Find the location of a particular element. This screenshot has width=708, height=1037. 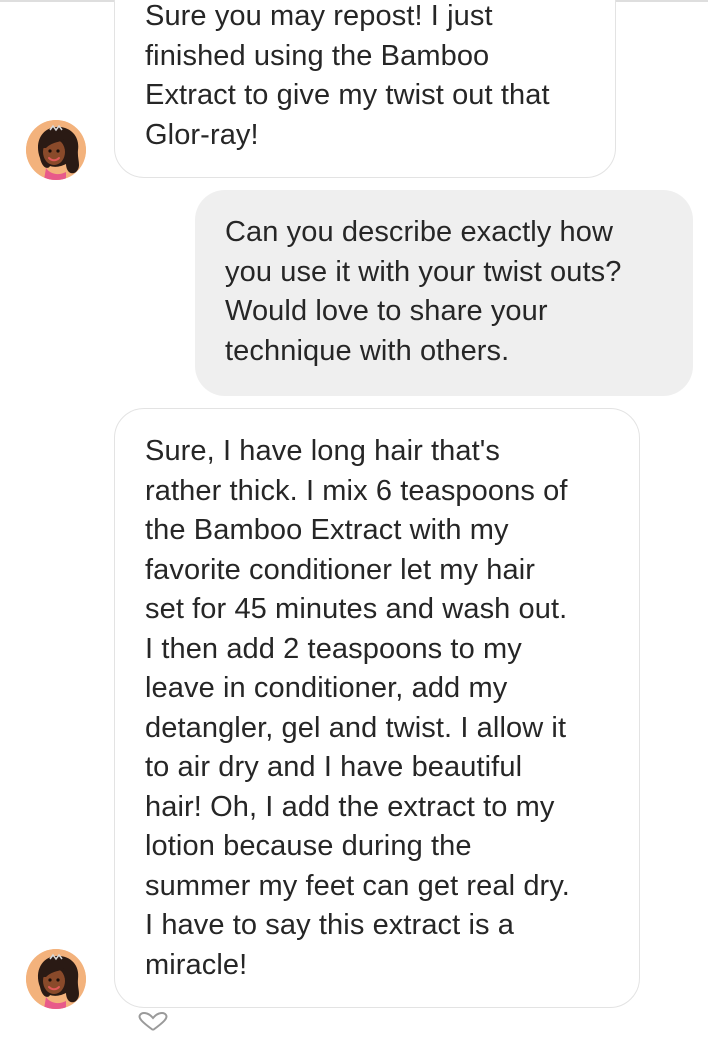

message-text-line: Would love to share your is located at coordinates (386, 311).